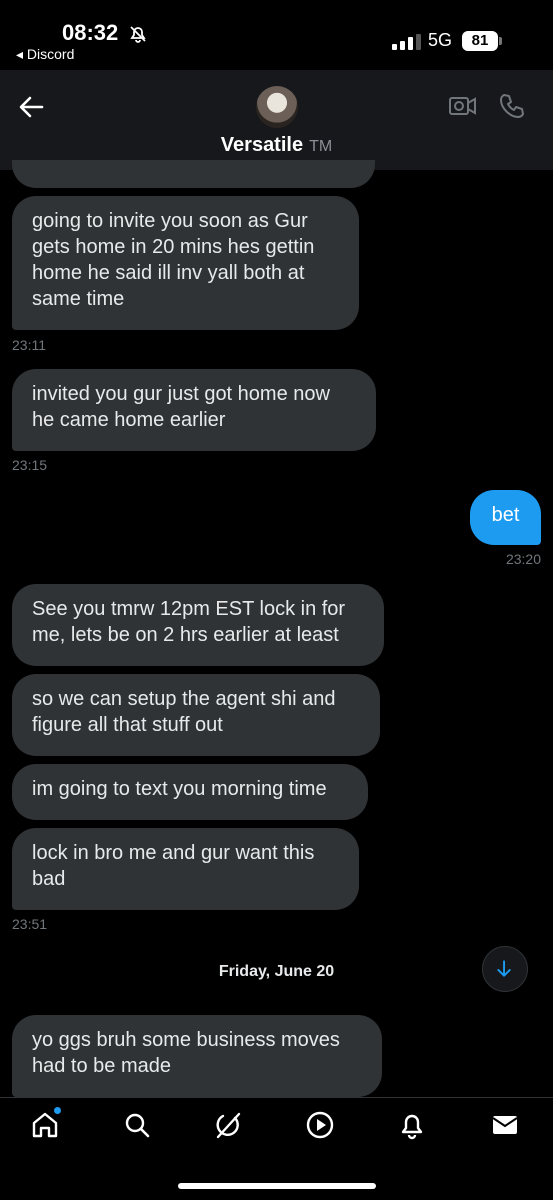 The width and height of the screenshot is (553, 1200). I want to click on message-timestamp: 23:20, so click(523, 559).